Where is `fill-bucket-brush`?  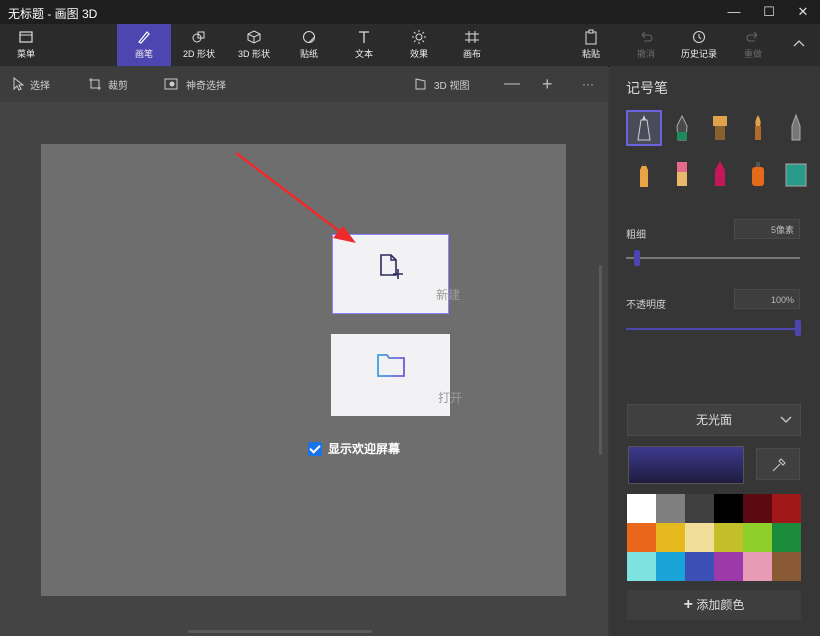 fill-bucket-brush is located at coordinates (796, 174).